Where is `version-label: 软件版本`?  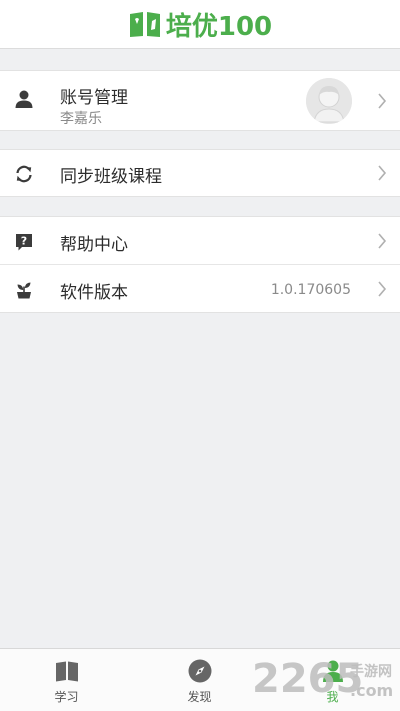
version-label: 软件版本 is located at coordinates (94, 293).